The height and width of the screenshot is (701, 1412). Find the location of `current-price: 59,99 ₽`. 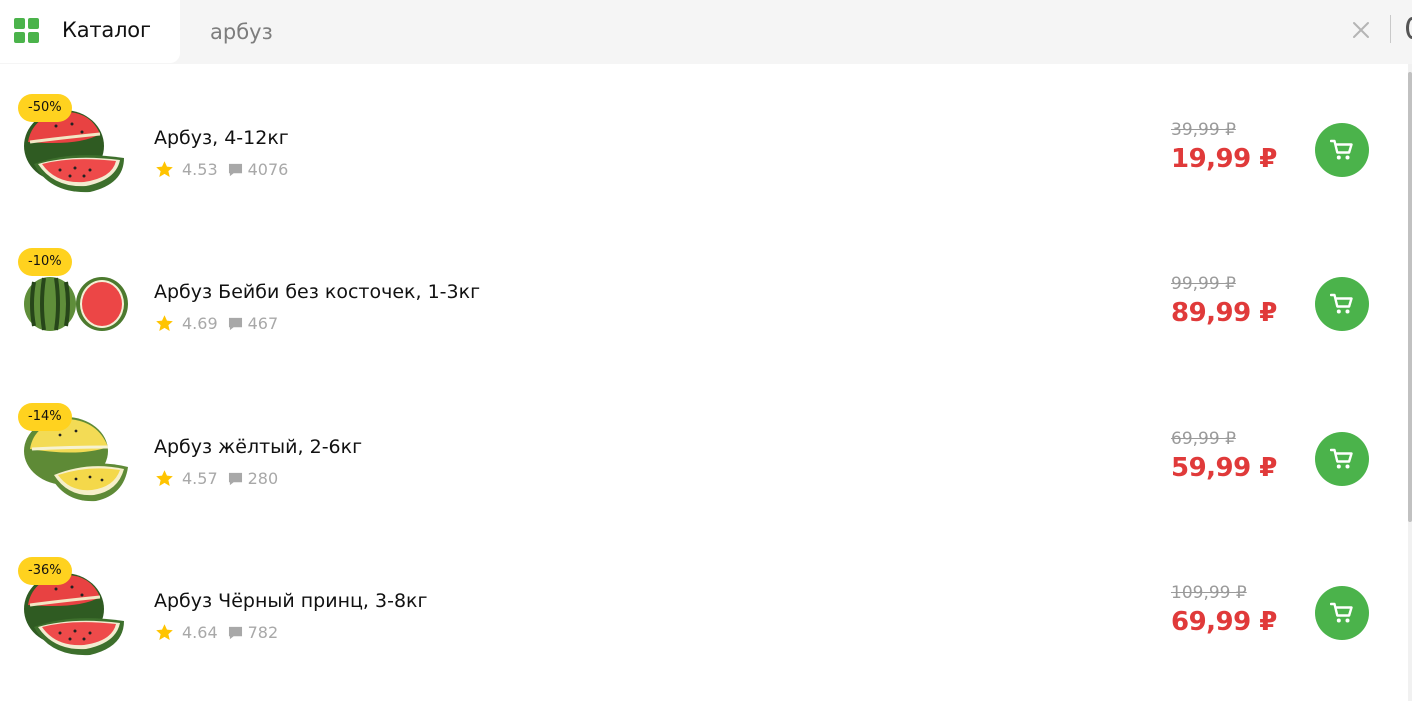

current-price: 59,99 ₽ is located at coordinates (1224, 468).